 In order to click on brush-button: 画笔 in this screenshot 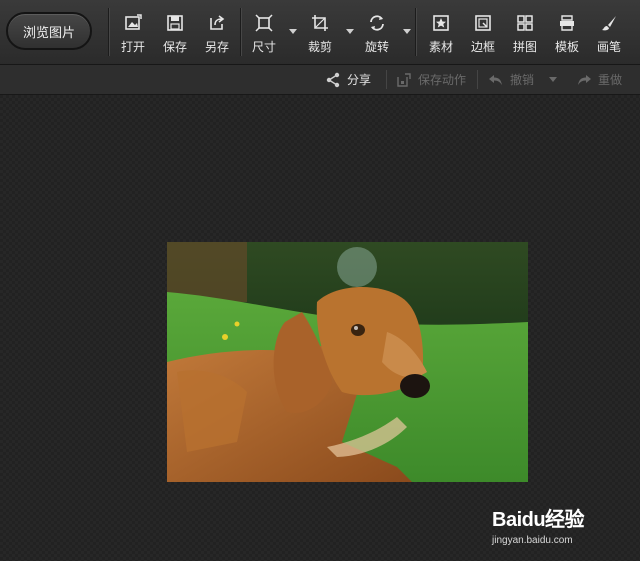, I will do `click(609, 33)`.